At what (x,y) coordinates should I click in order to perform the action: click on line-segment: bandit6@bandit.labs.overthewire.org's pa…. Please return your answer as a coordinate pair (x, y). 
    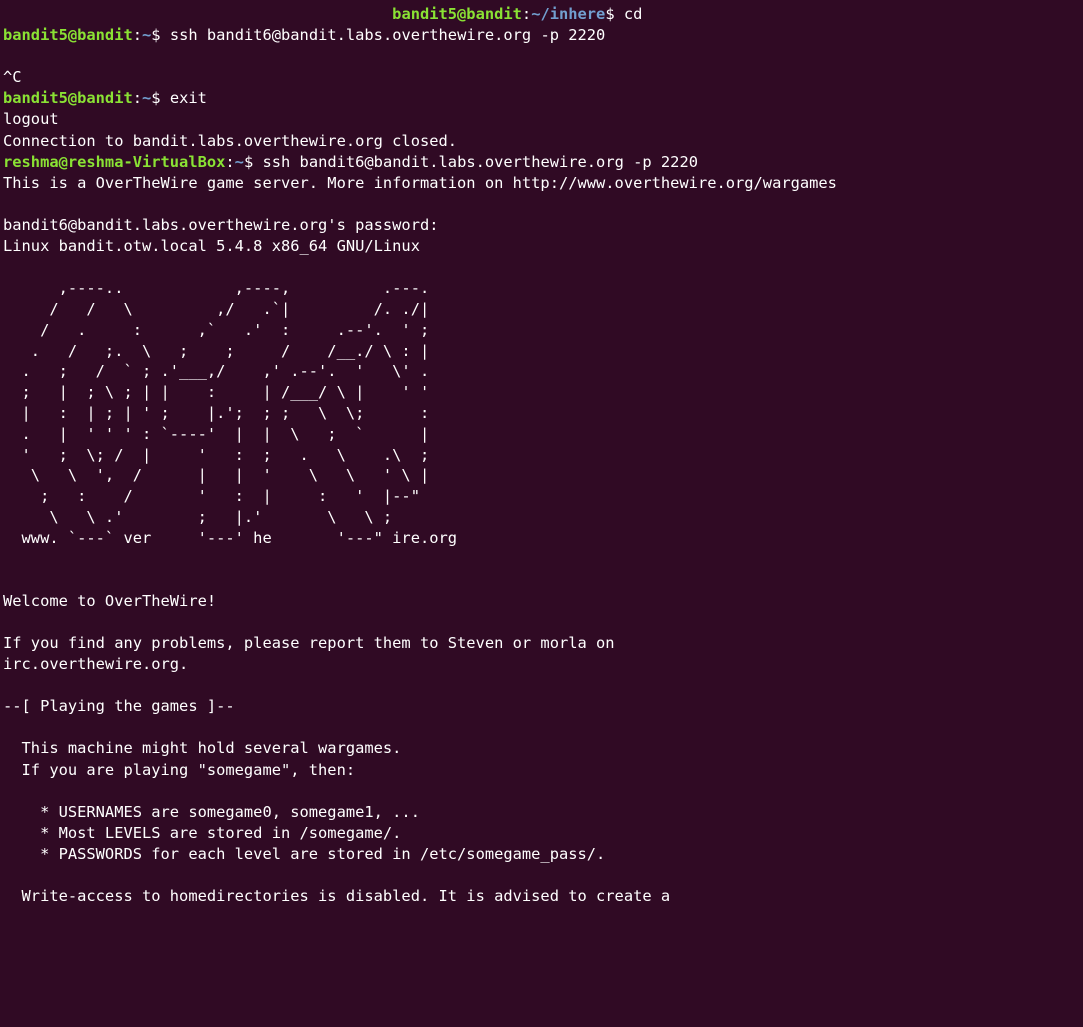
    Looking at the image, I should click on (221, 224).